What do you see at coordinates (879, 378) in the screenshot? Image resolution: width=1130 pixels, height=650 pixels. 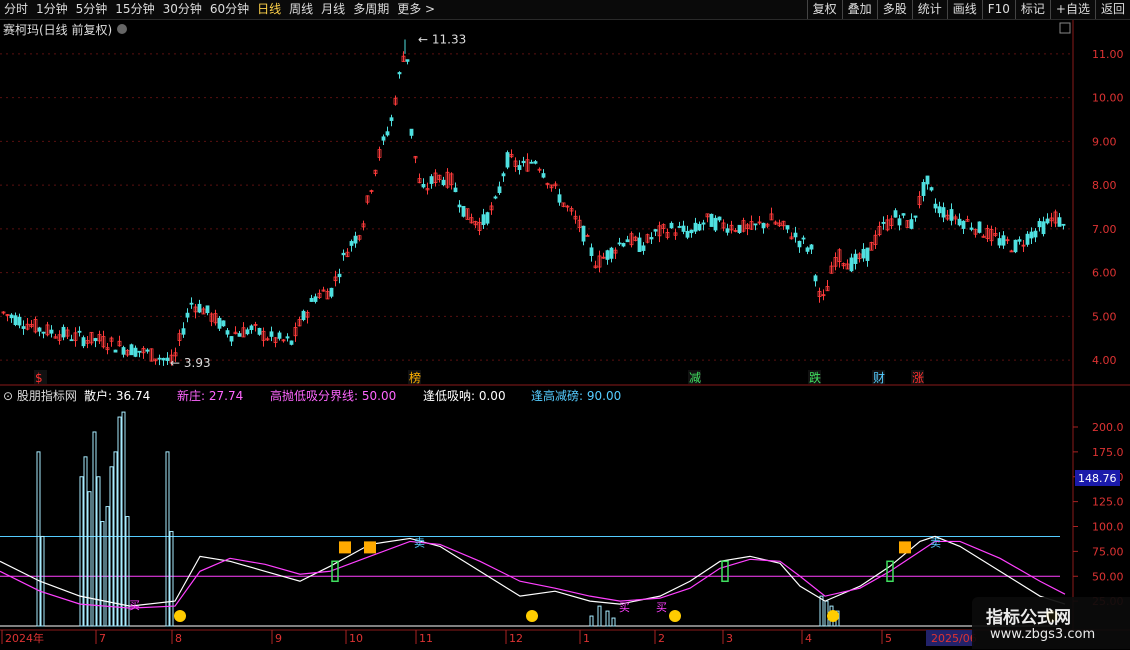 I see `event-marker-4: 财` at bounding box center [879, 378].